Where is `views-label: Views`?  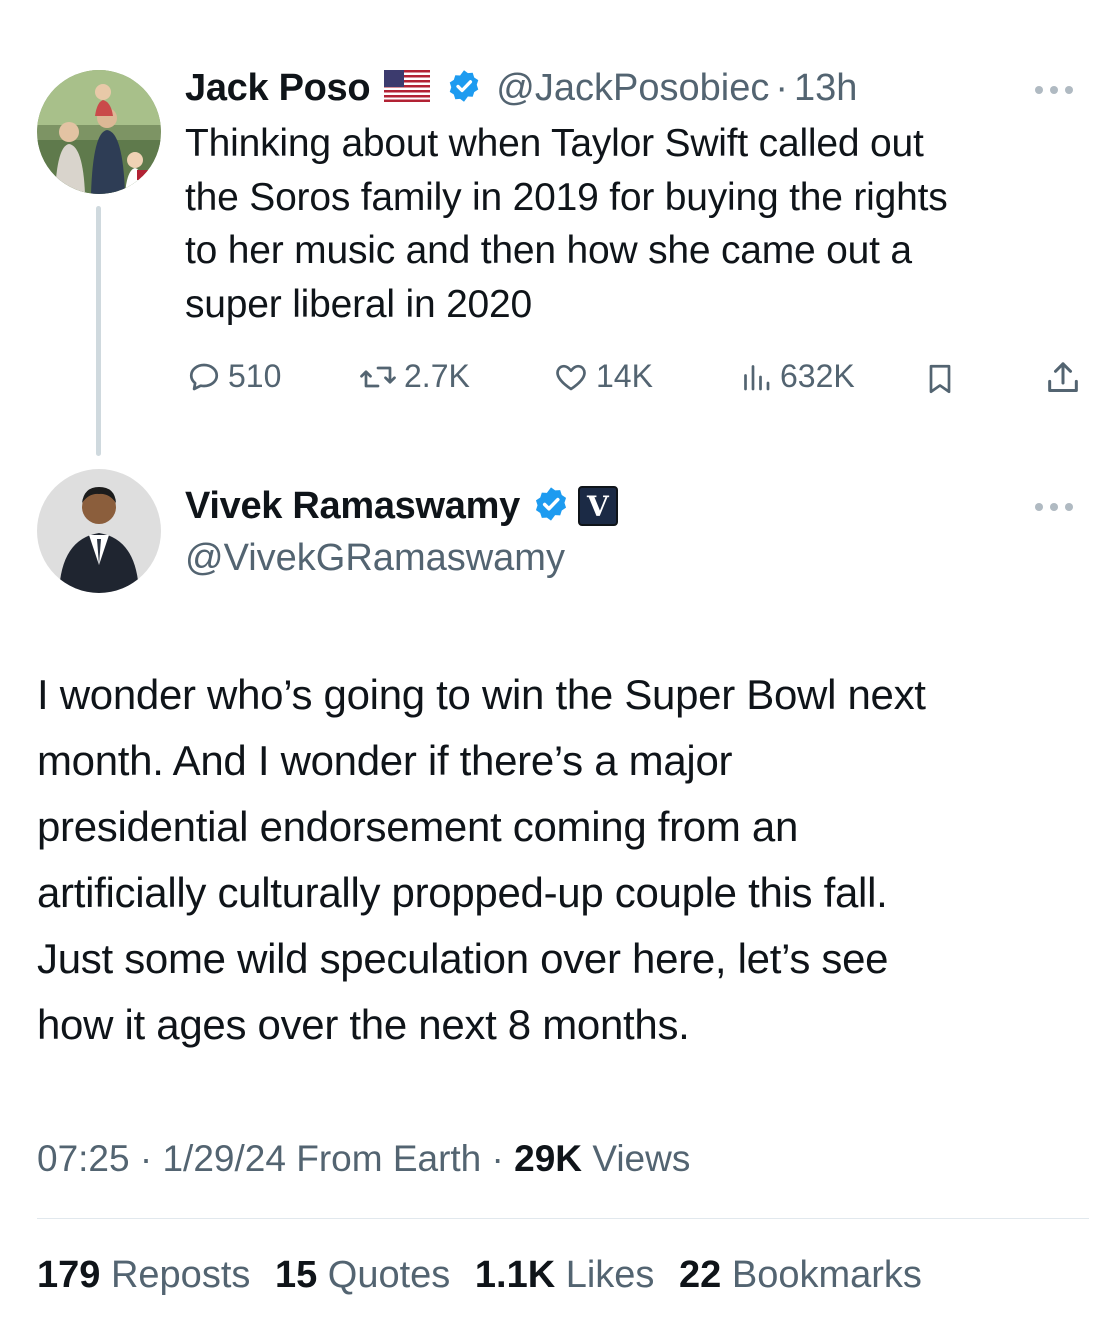
views-label: Views is located at coordinates (641, 1158).